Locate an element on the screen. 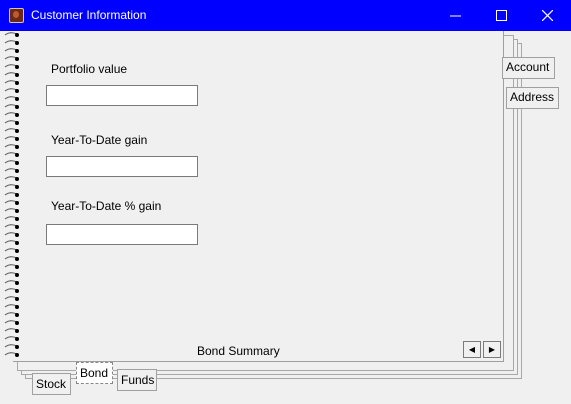 The height and width of the screenshot is (404, 571). spiral-binding-icon is located at coordinates (11, 194).